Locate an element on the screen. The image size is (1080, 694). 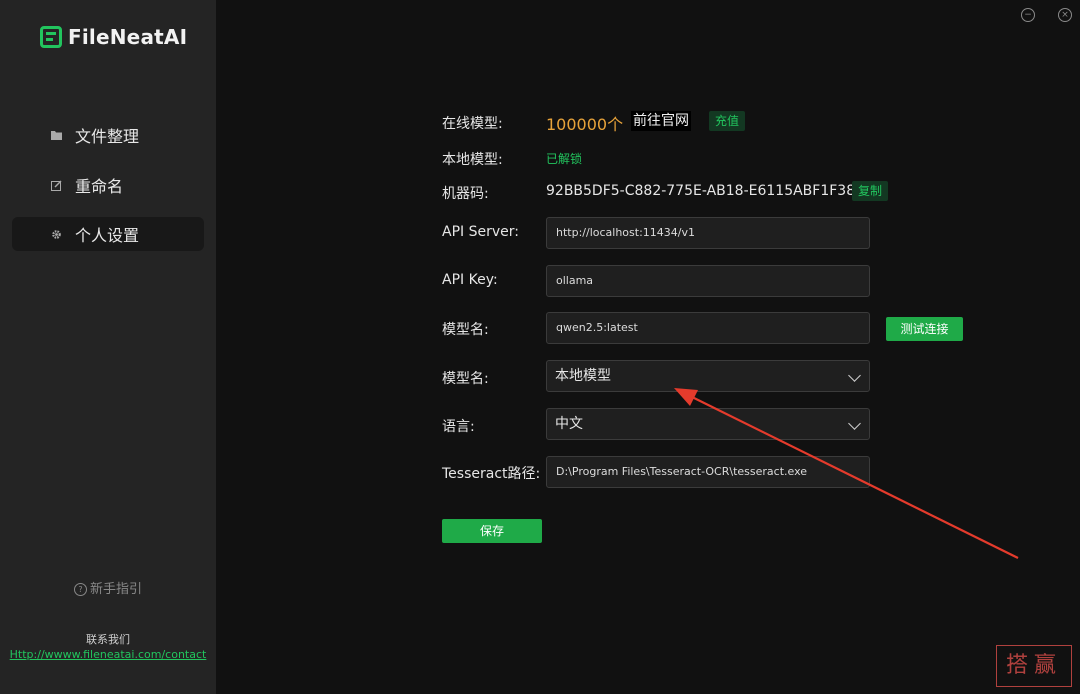
watermark-stamp: 搭赢 is located at coordinates (1034, 666).